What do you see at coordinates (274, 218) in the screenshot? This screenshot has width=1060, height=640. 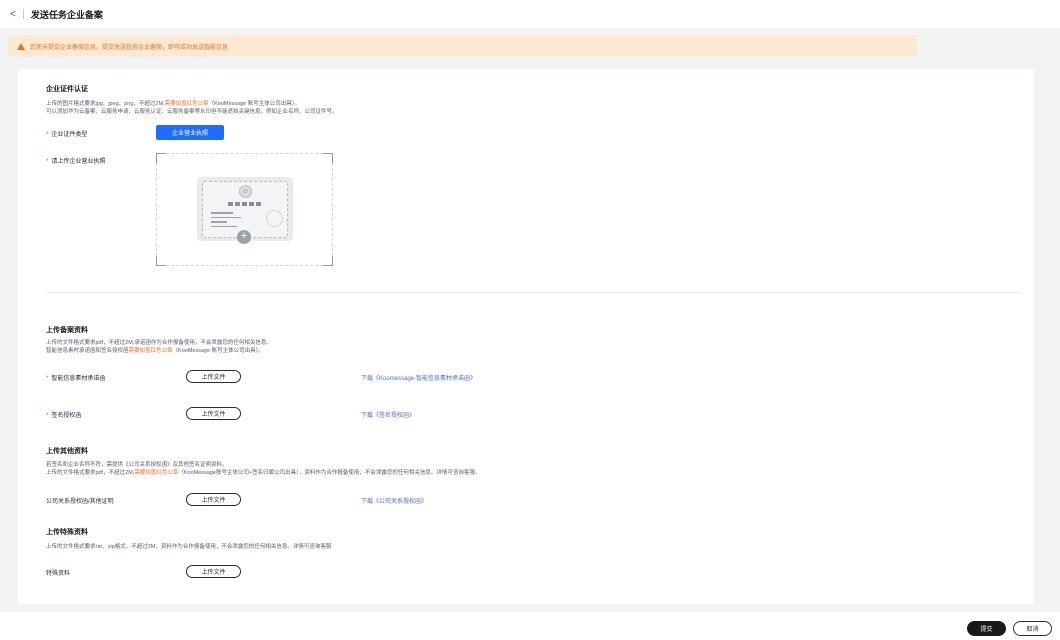 I see `stamp-icon` at bounding box center [274, 218].